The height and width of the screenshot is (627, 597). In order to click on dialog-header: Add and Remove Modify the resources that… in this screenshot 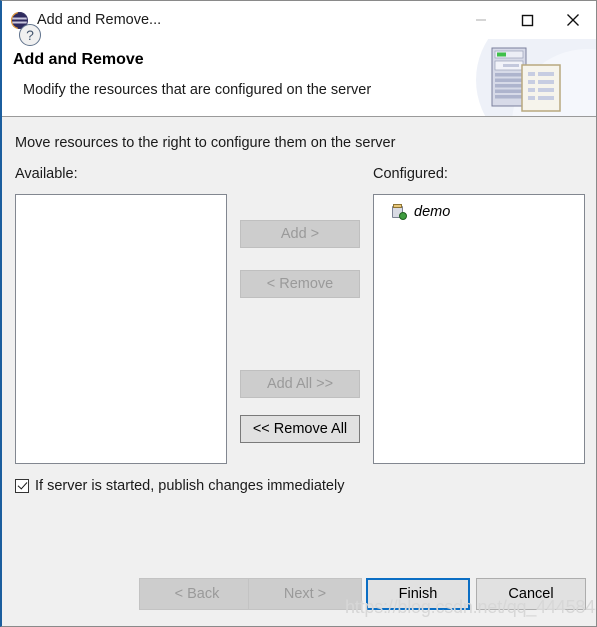, I will do `click(299, 78)`.